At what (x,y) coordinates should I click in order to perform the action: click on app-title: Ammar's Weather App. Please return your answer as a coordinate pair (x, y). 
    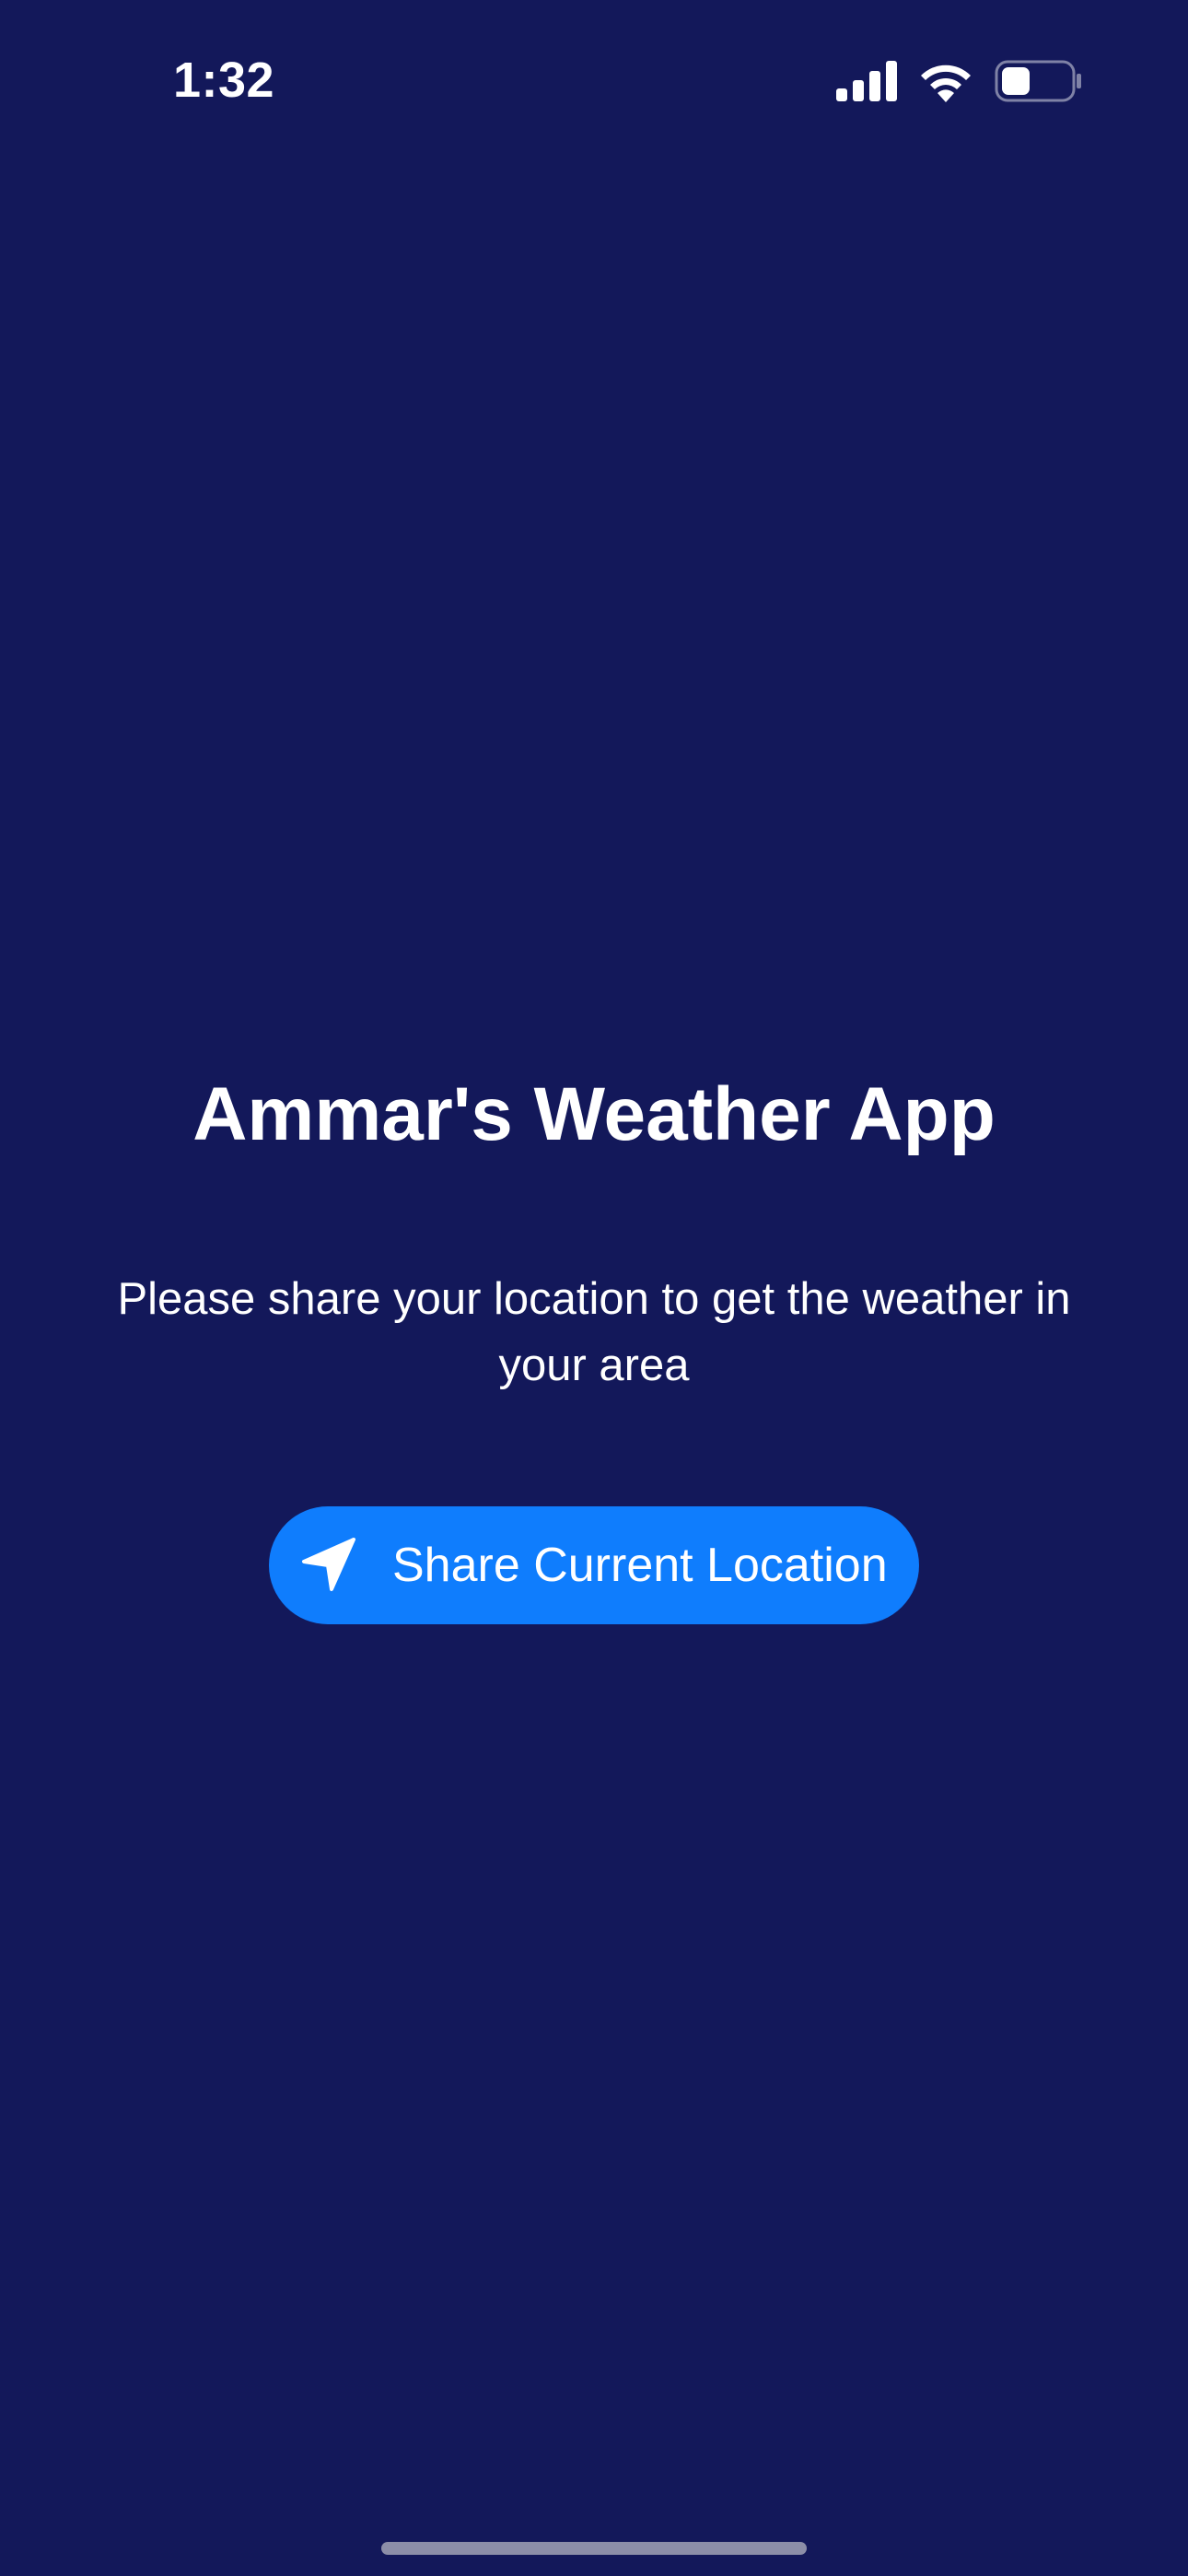
    Looking at the image, I should click on (594, 1114).